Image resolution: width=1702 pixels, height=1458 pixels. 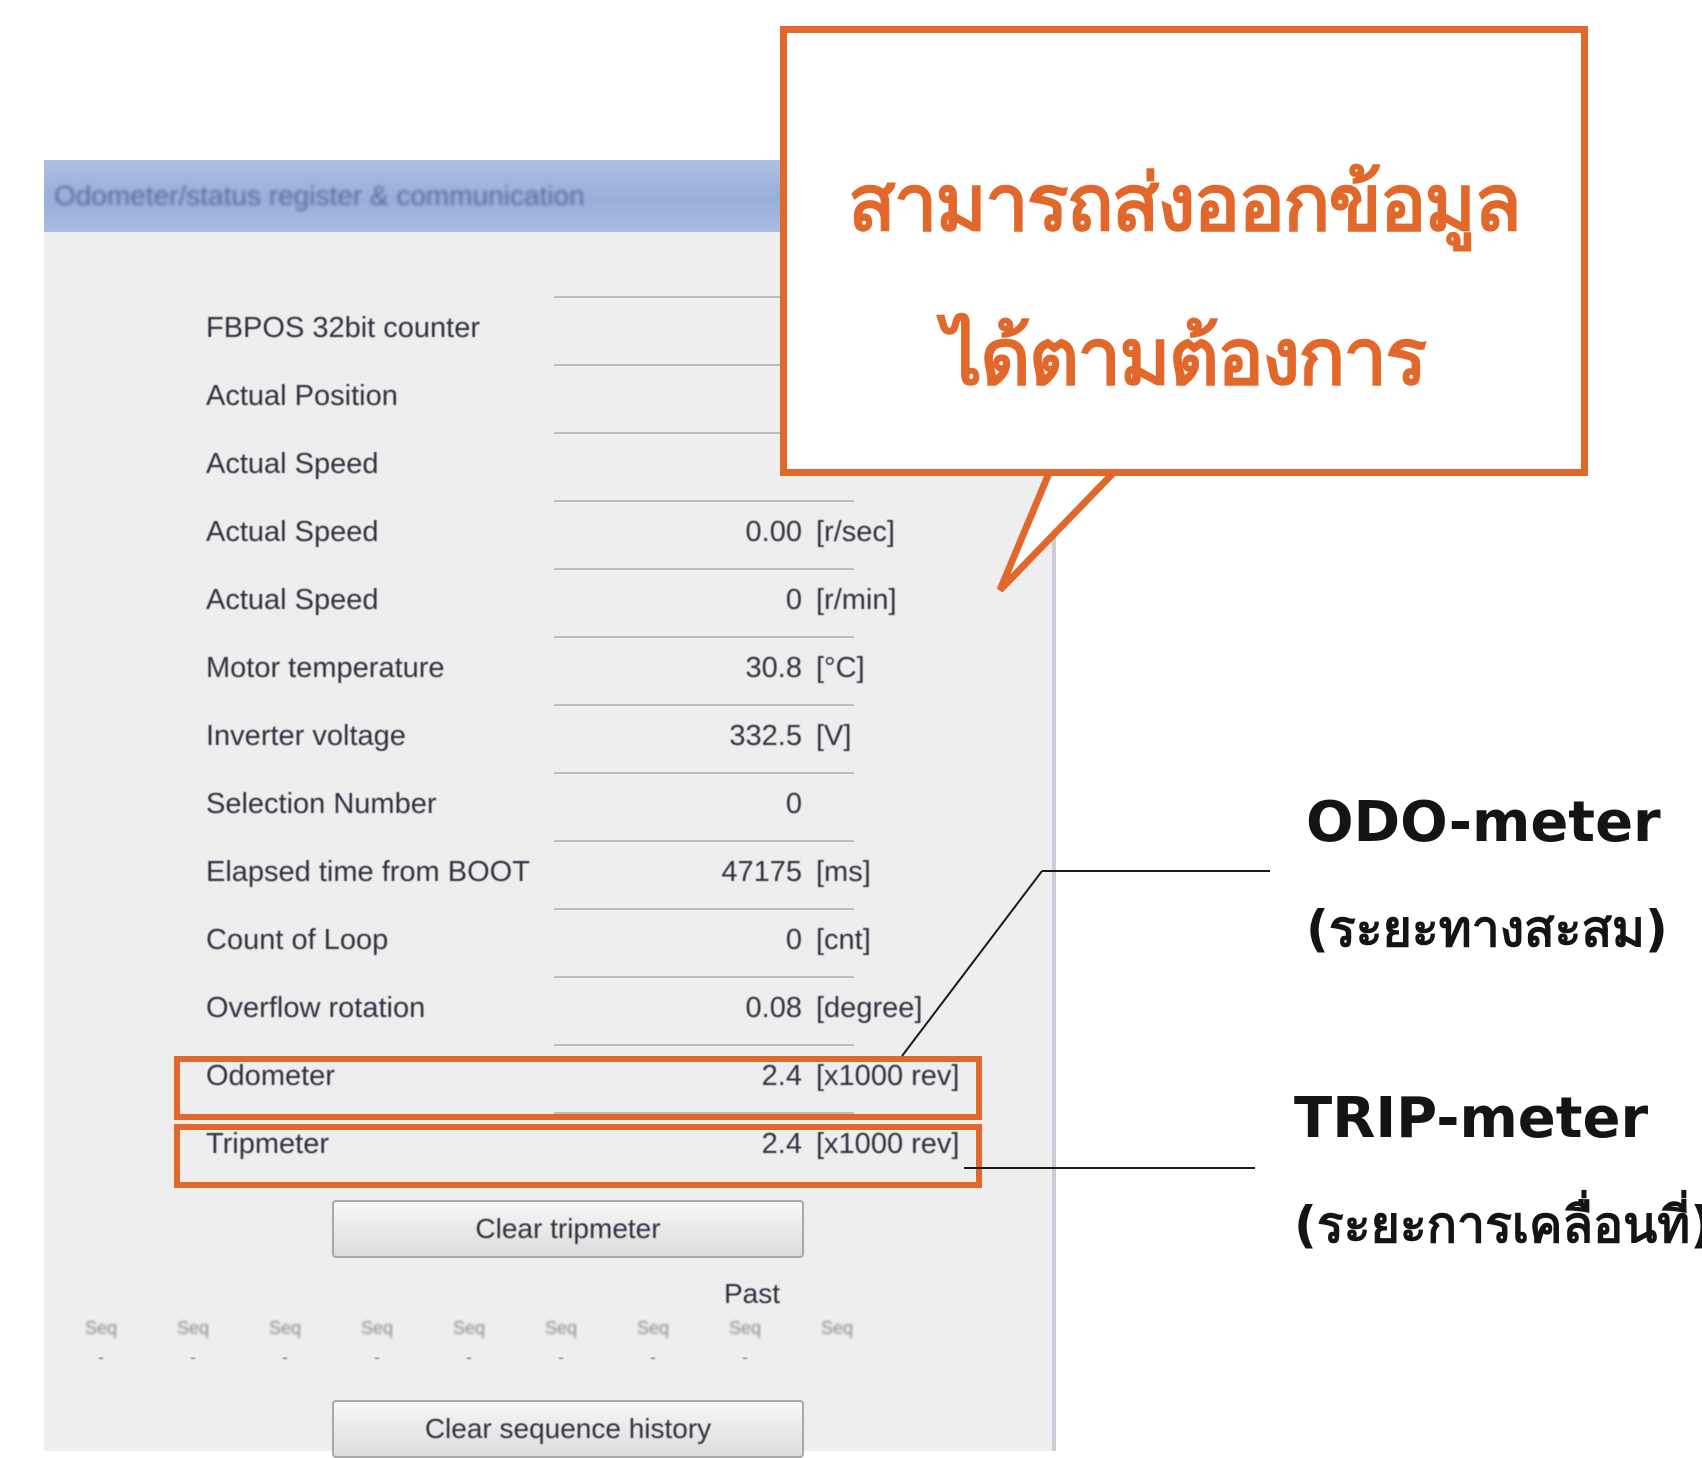 I want to click on trip-meter-subtitle: (ระยะการเคลื่อนที่), so click(x=1498, y=1225).